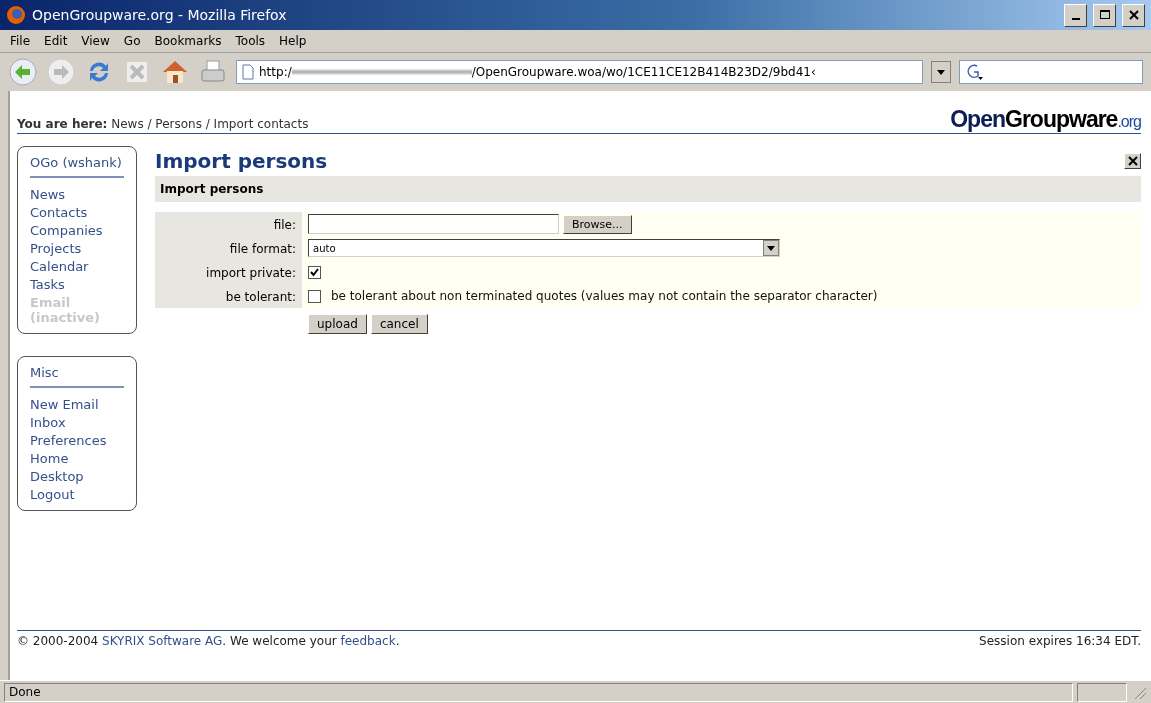 Image resolution: width=1151 pixels, height=703 pixels. What do you see at coordinates (1075, 19) in the screenshot?
I see `minimize-icon` at bounding box center [1075, 19].